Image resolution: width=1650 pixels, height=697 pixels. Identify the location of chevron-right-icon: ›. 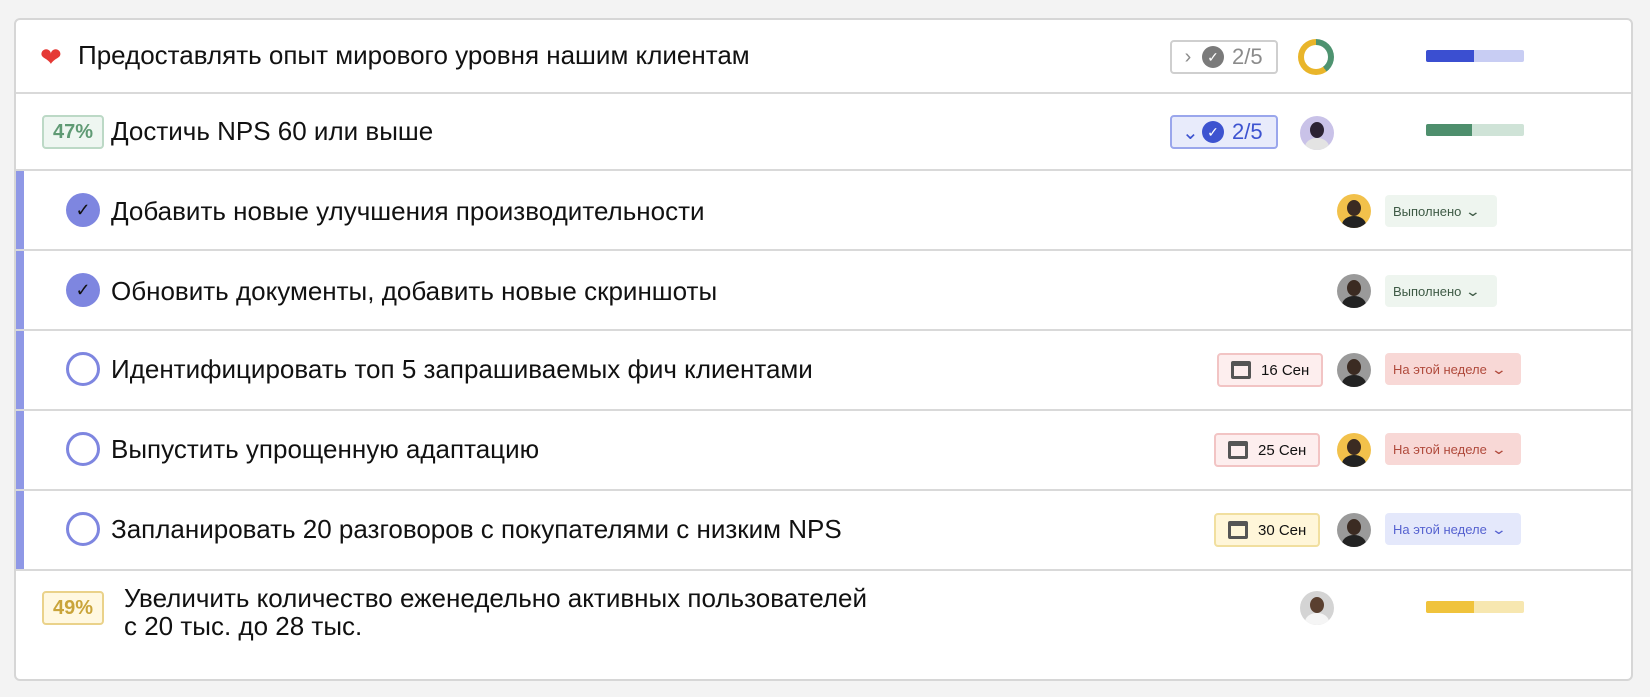
(1188, 56).